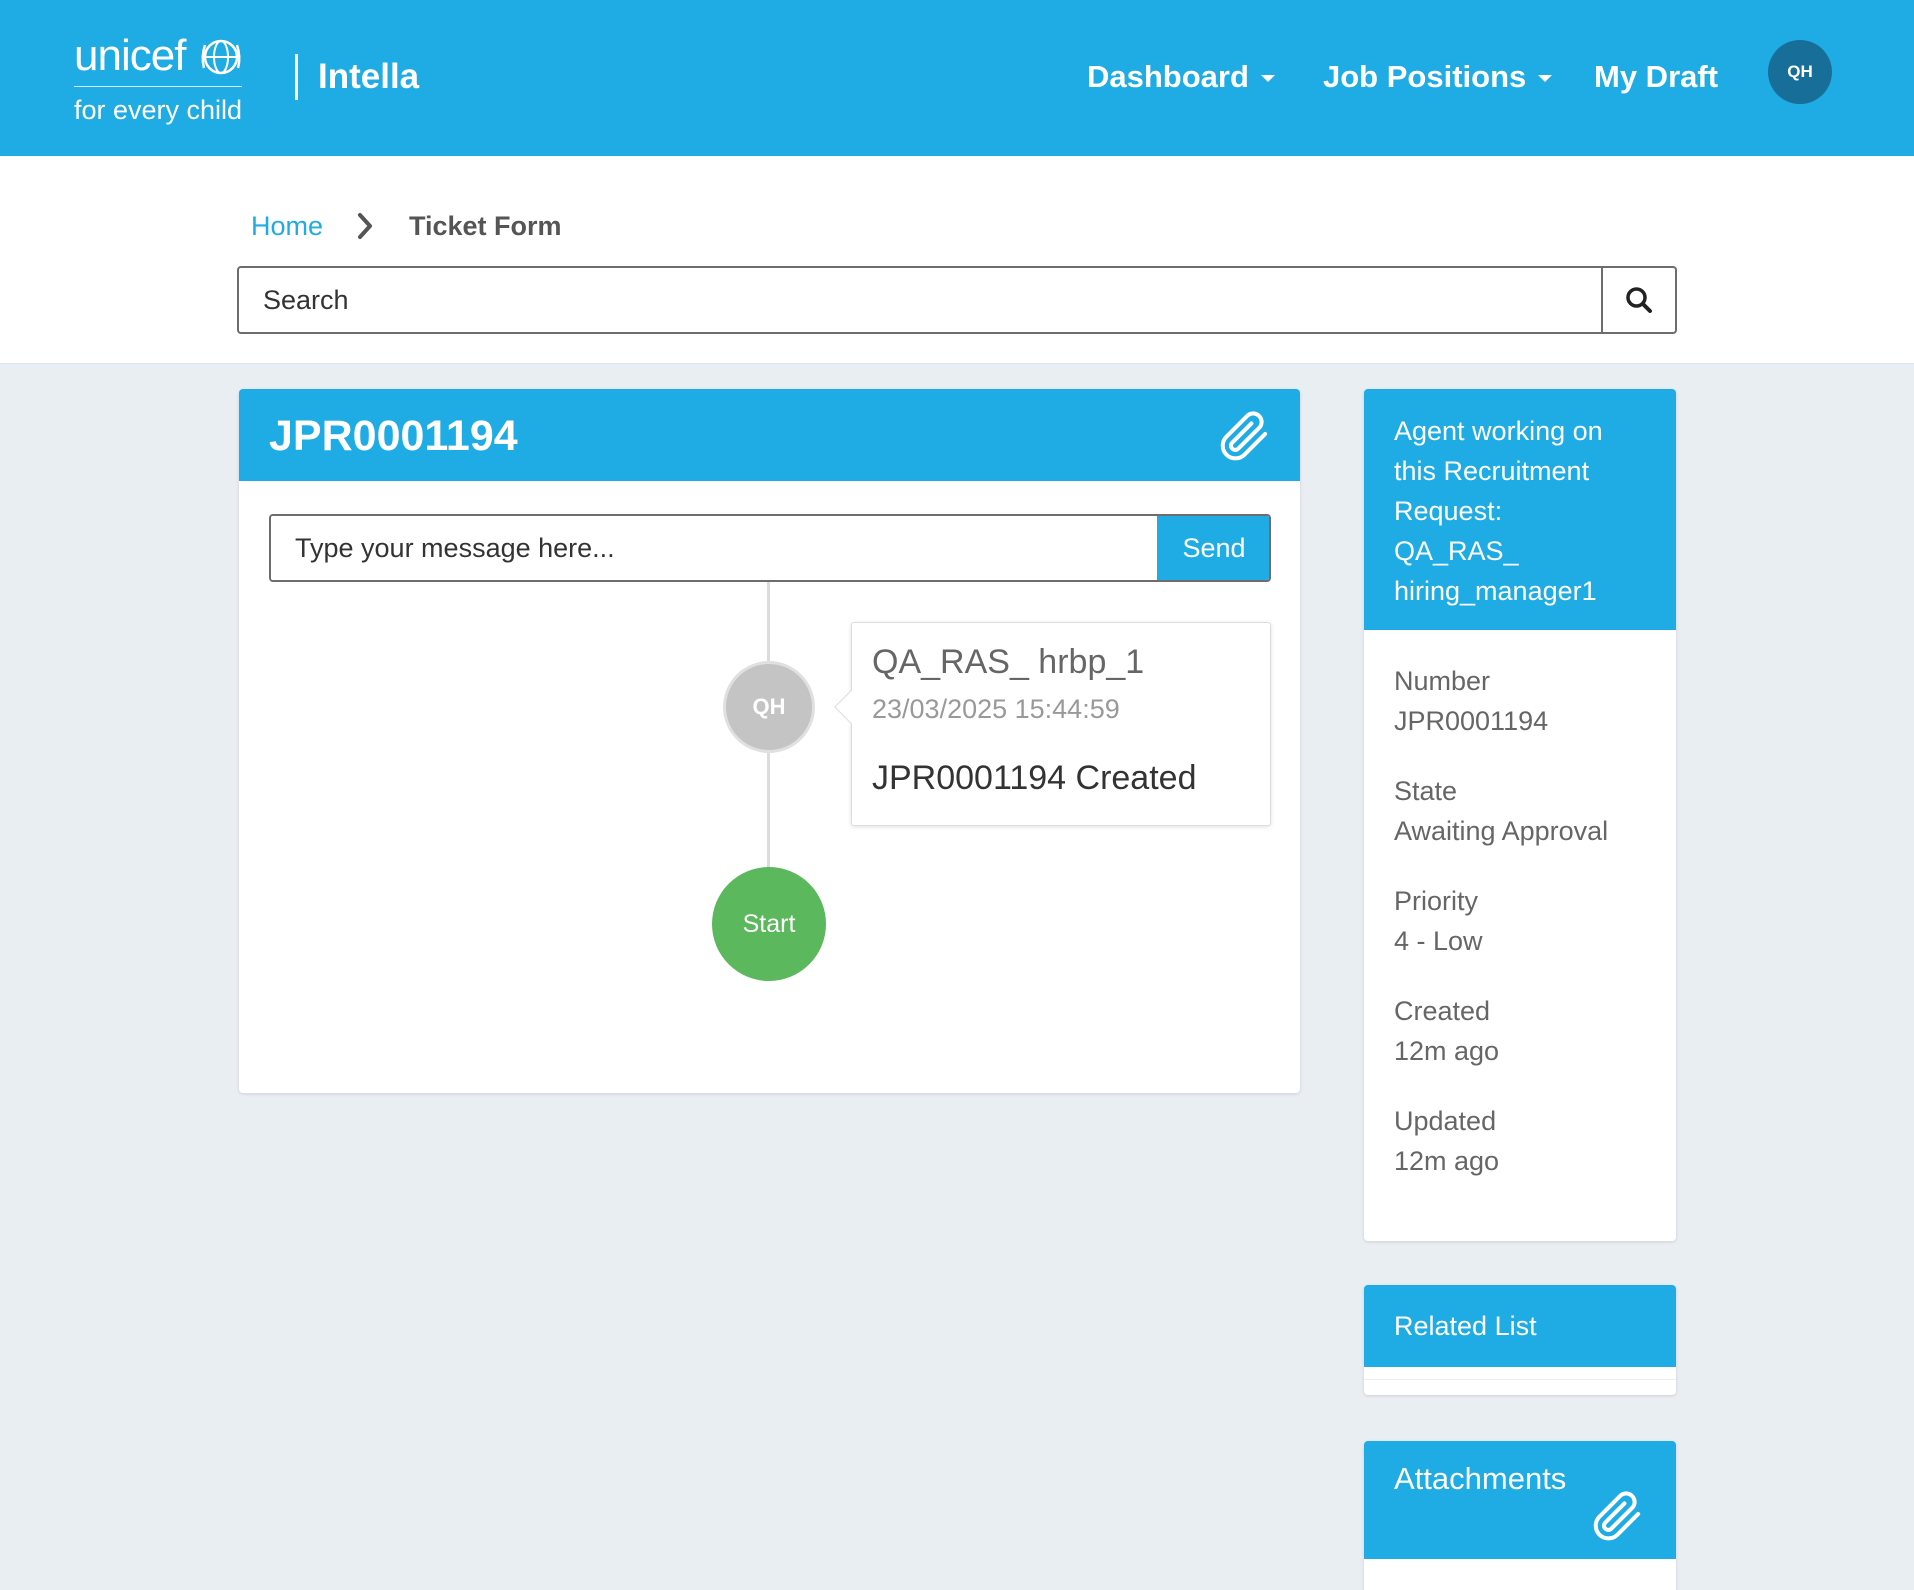 The height and width of the screenshot is (1590, 1914). Describe the element at coordinates (365, 226) in the screenshot. I see `chevron-right-icon` at that location.